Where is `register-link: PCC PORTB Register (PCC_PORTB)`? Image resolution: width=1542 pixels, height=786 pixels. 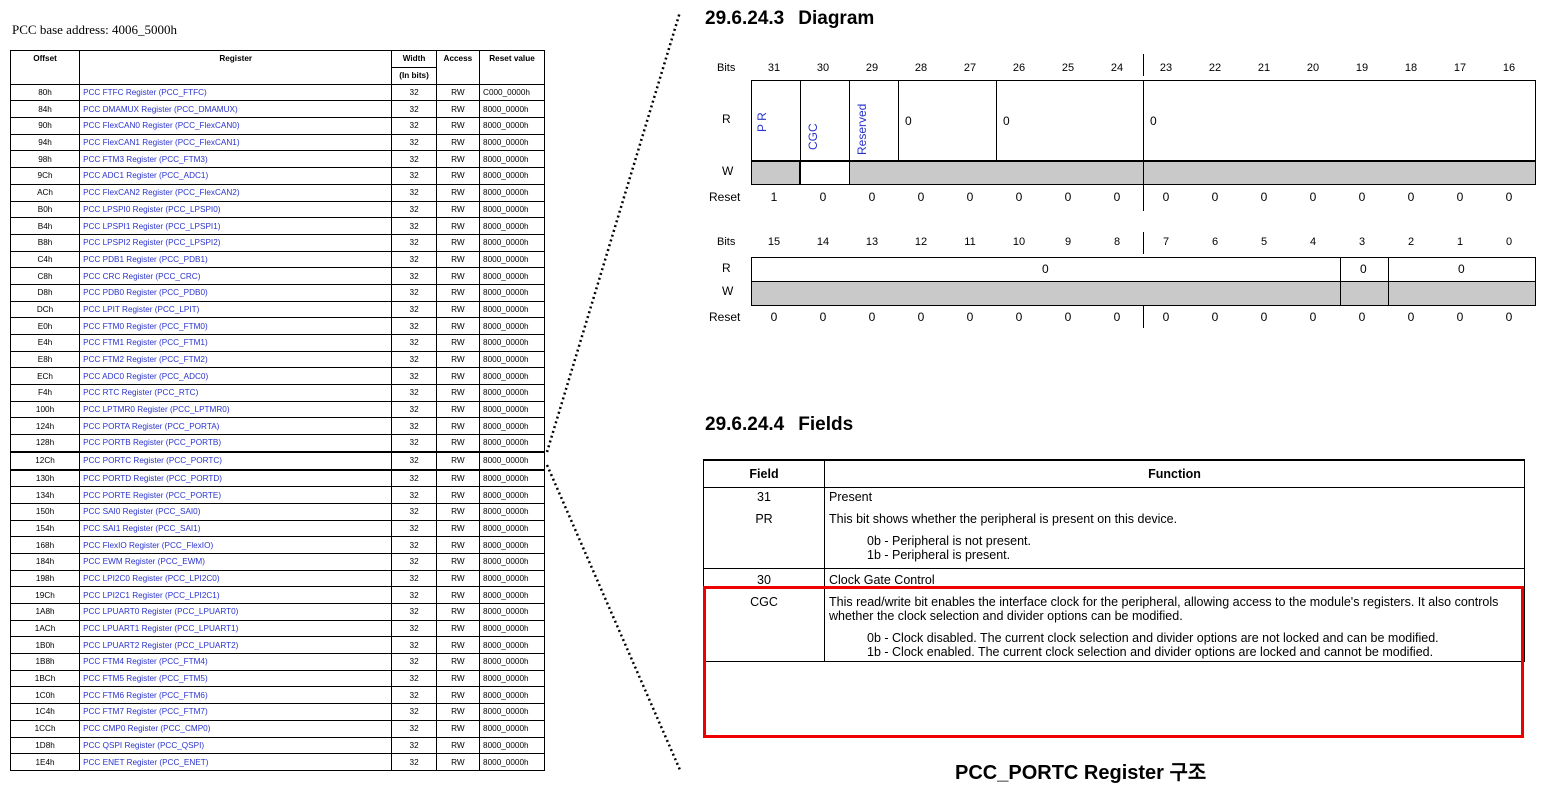
register-link: PCC PORTB Register (PCC_PORTB) is located at coordinates (236, 443).